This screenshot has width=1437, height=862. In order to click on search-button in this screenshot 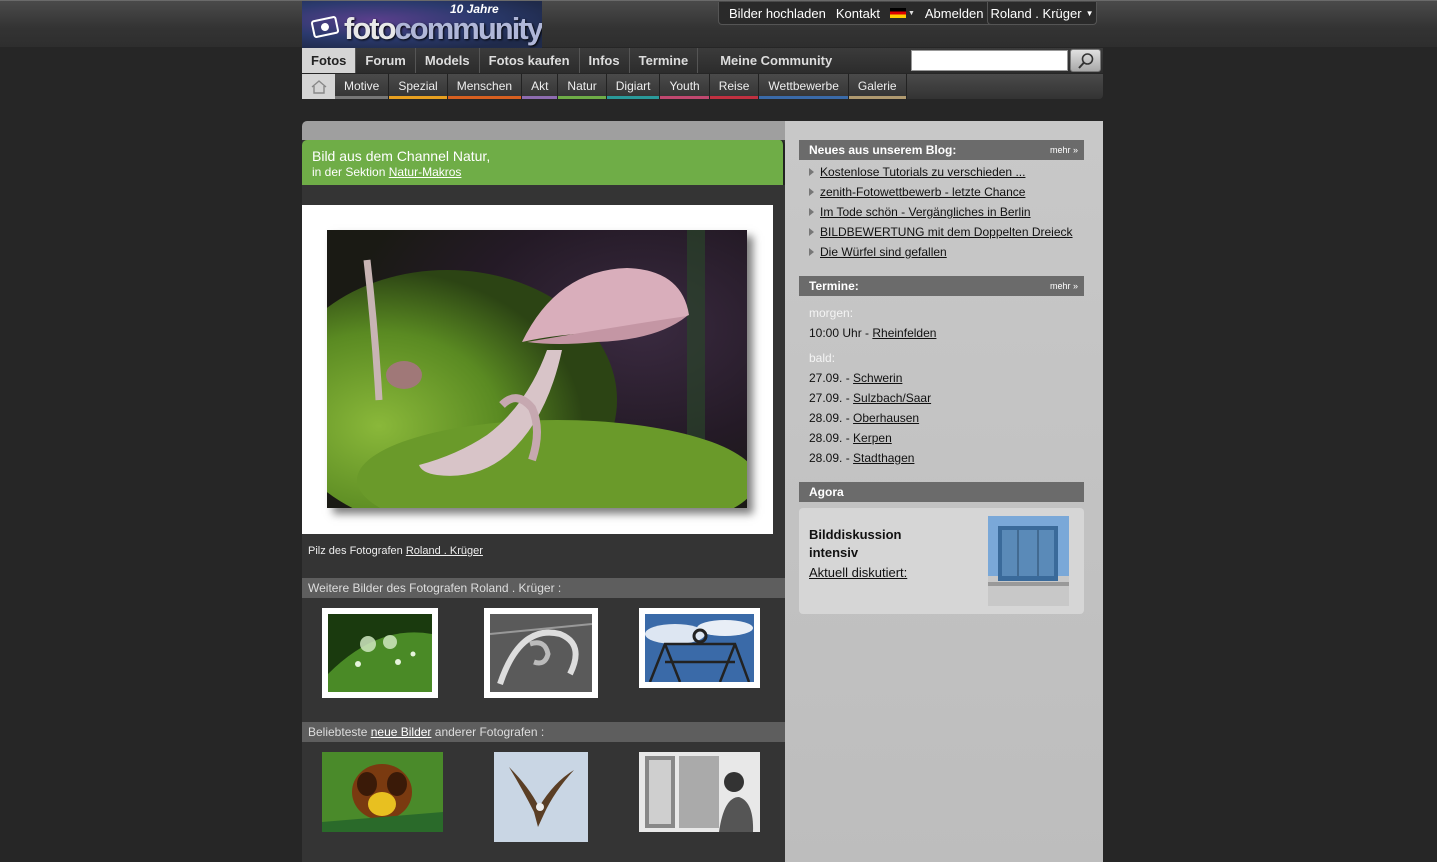, I will do `click(1085, 60)`.